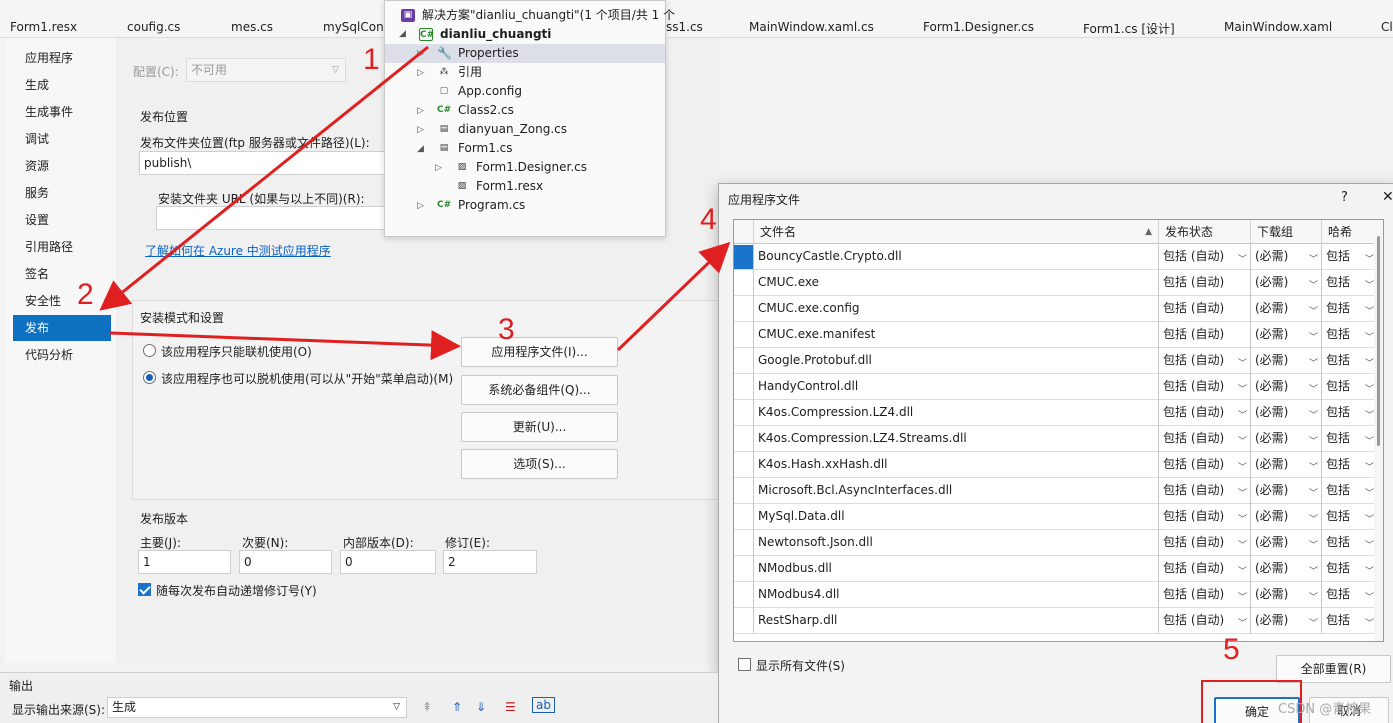 The height and width of the screenshot is (723, 1393). I want to click on annotation-1: 1, so click(371, 59).